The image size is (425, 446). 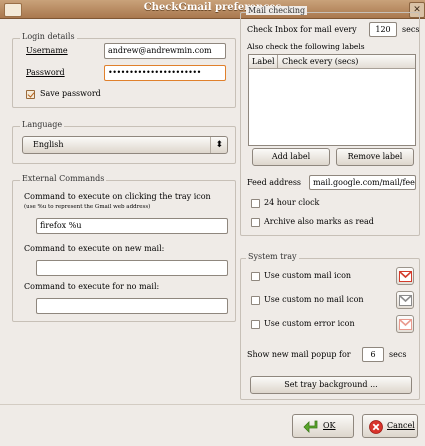 I want to click on username-label: Username, so click(x=47, y=50).